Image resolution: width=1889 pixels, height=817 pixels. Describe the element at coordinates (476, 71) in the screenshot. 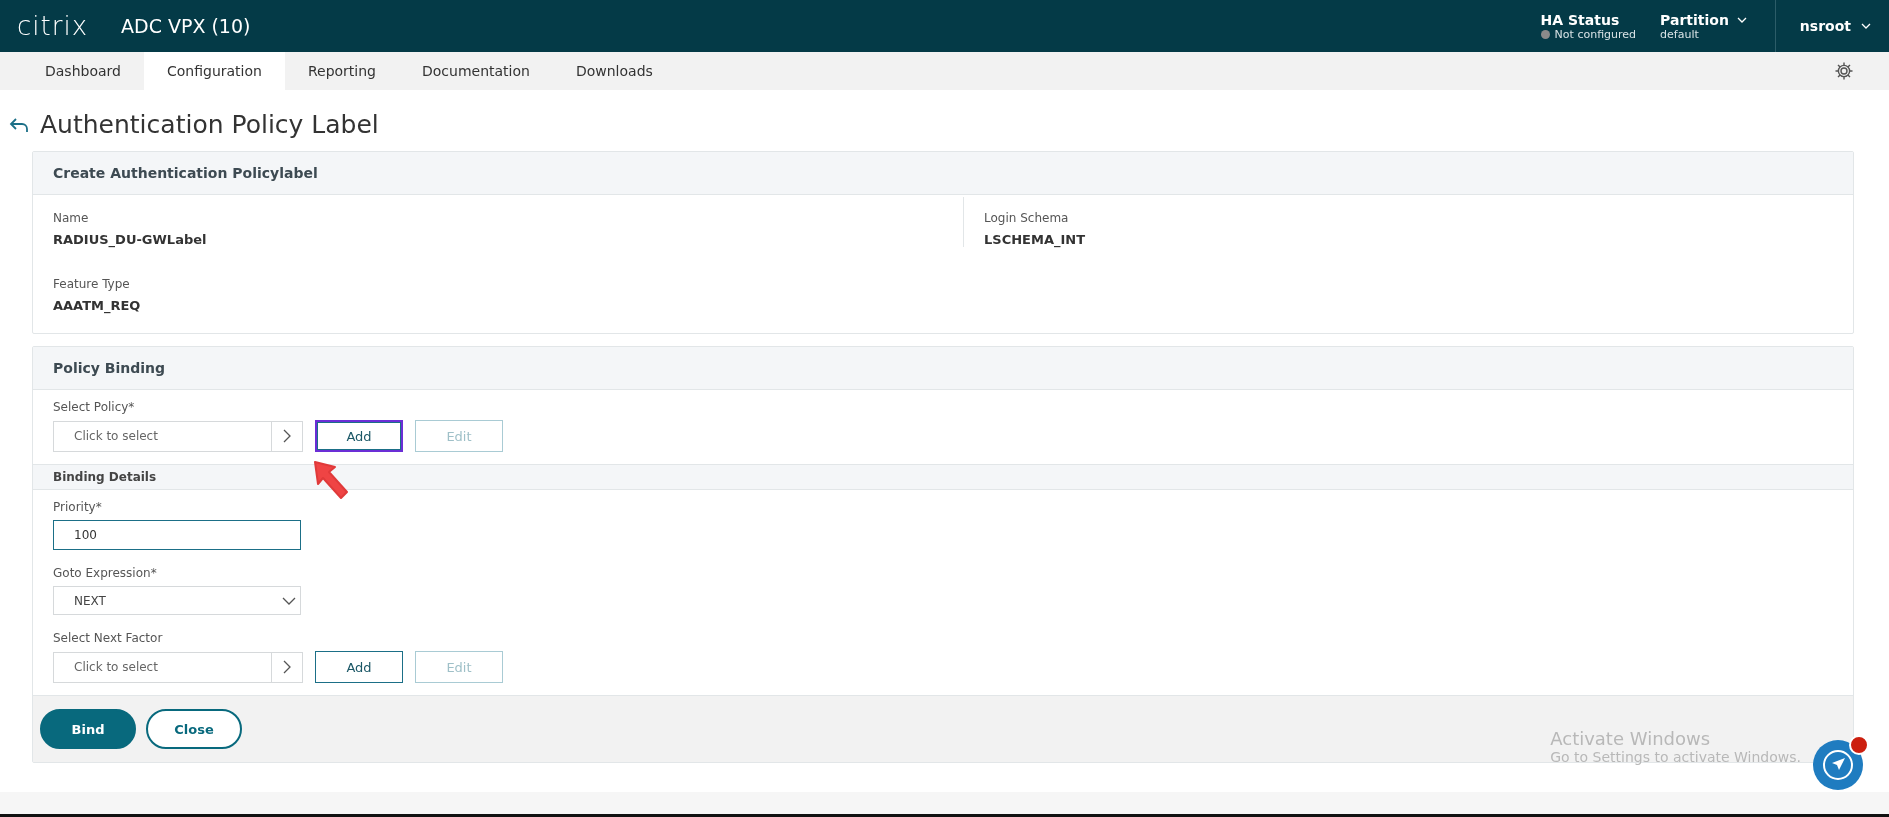

I see `nav-tab: Documentation` at that location.